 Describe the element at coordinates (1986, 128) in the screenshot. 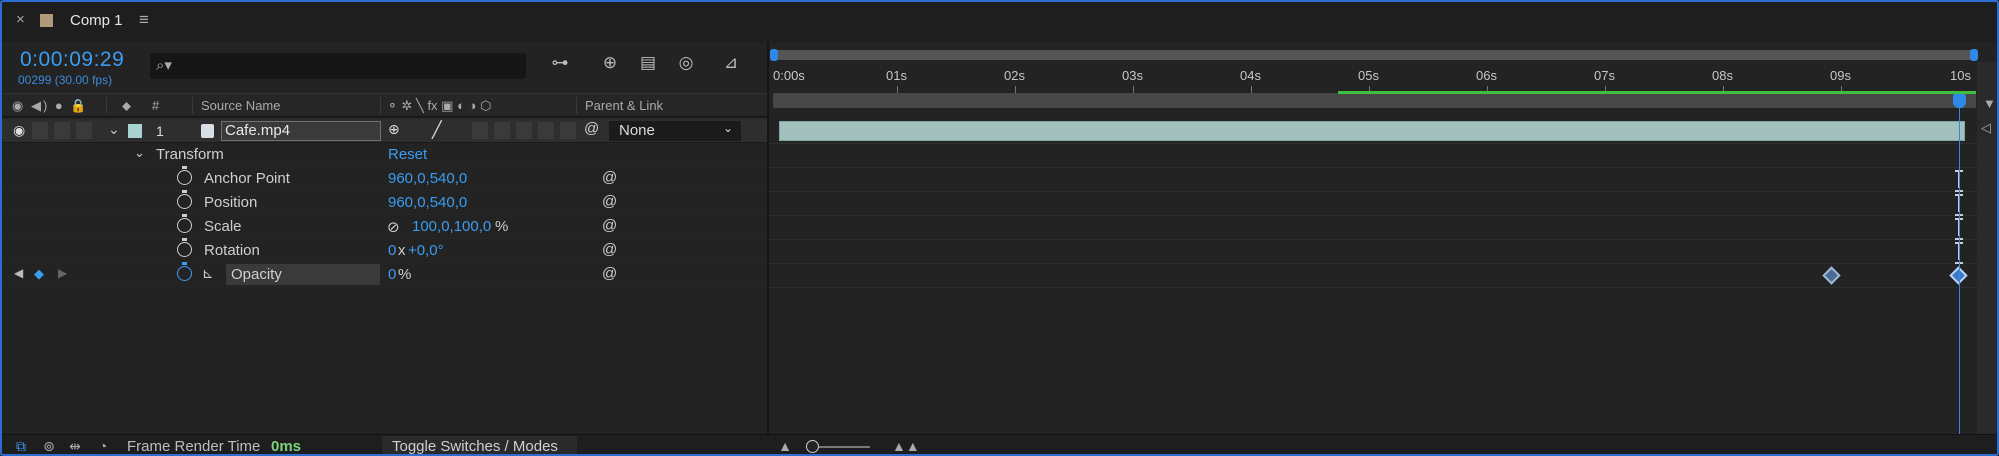

I see `layer-marker-icon: ◁` at that location.